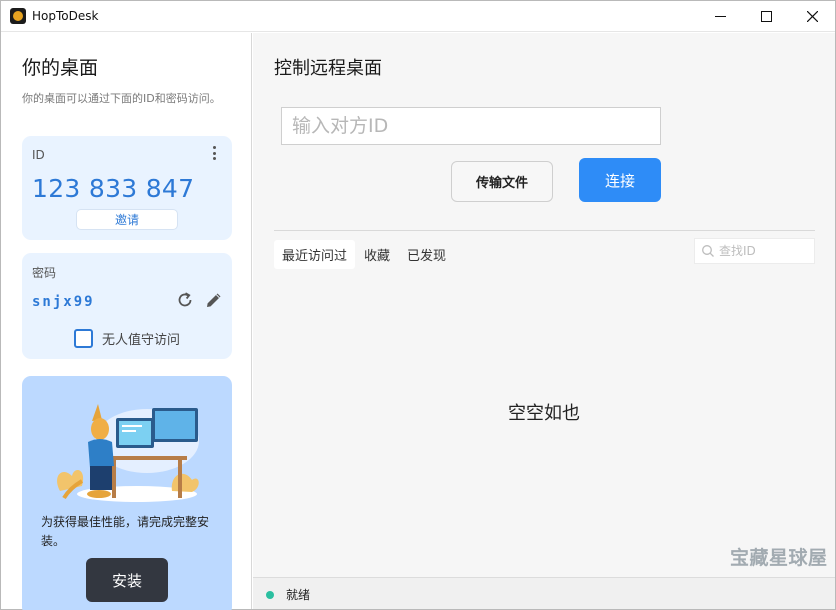 This screenshot has height=610, width=836. I want to click on status-text: 就绪, so click(298, 595).